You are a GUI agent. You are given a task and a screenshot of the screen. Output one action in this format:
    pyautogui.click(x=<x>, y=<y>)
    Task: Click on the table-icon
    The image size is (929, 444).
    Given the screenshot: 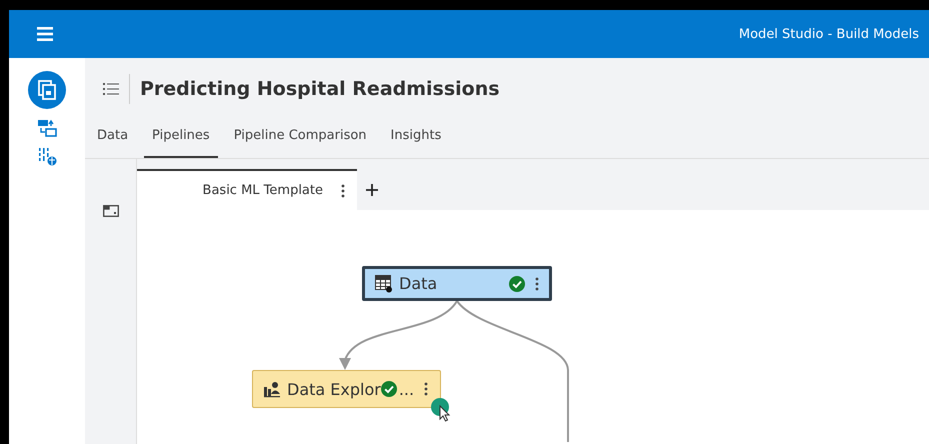 What is the action you would take?
    pyautogui.click(x=384, y=283)
    